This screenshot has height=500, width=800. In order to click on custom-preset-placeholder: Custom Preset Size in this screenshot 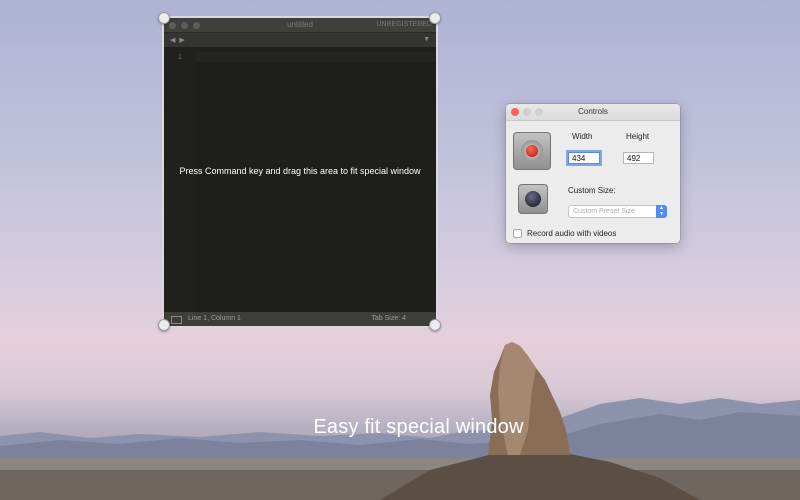, I will do `click(604, 211)`.